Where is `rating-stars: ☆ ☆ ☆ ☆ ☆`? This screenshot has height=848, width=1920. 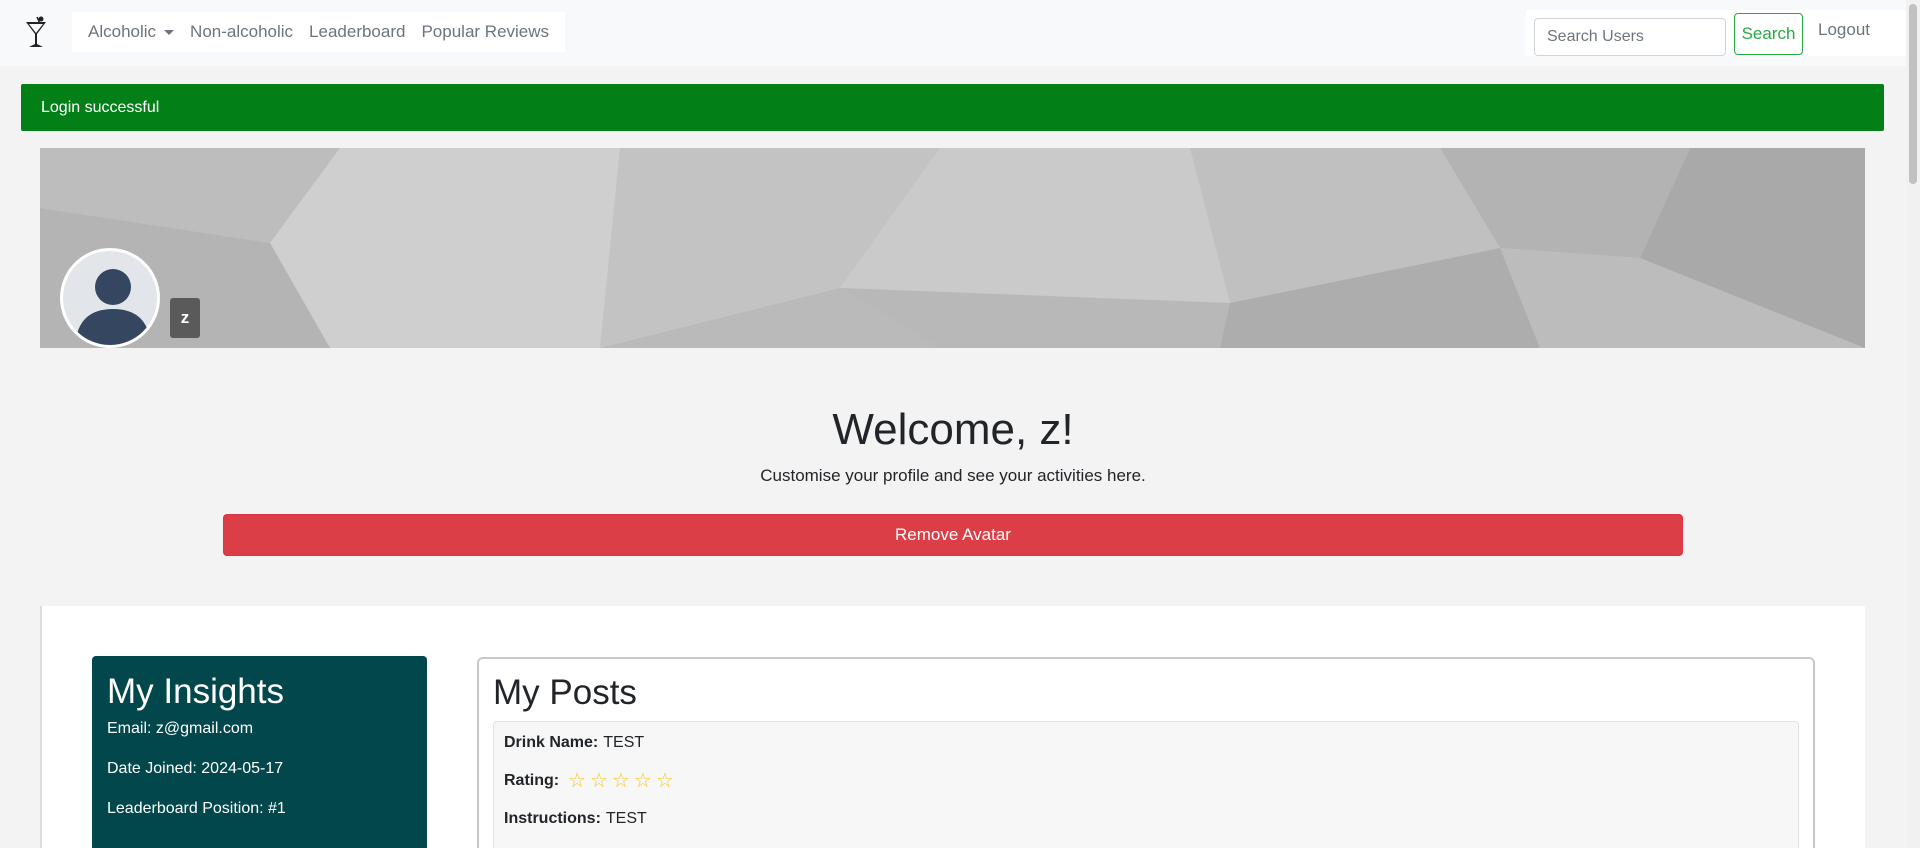 rating-stars: ☆ ☆ ☆ ☆ ☆ is located at coordinates (621, 781).